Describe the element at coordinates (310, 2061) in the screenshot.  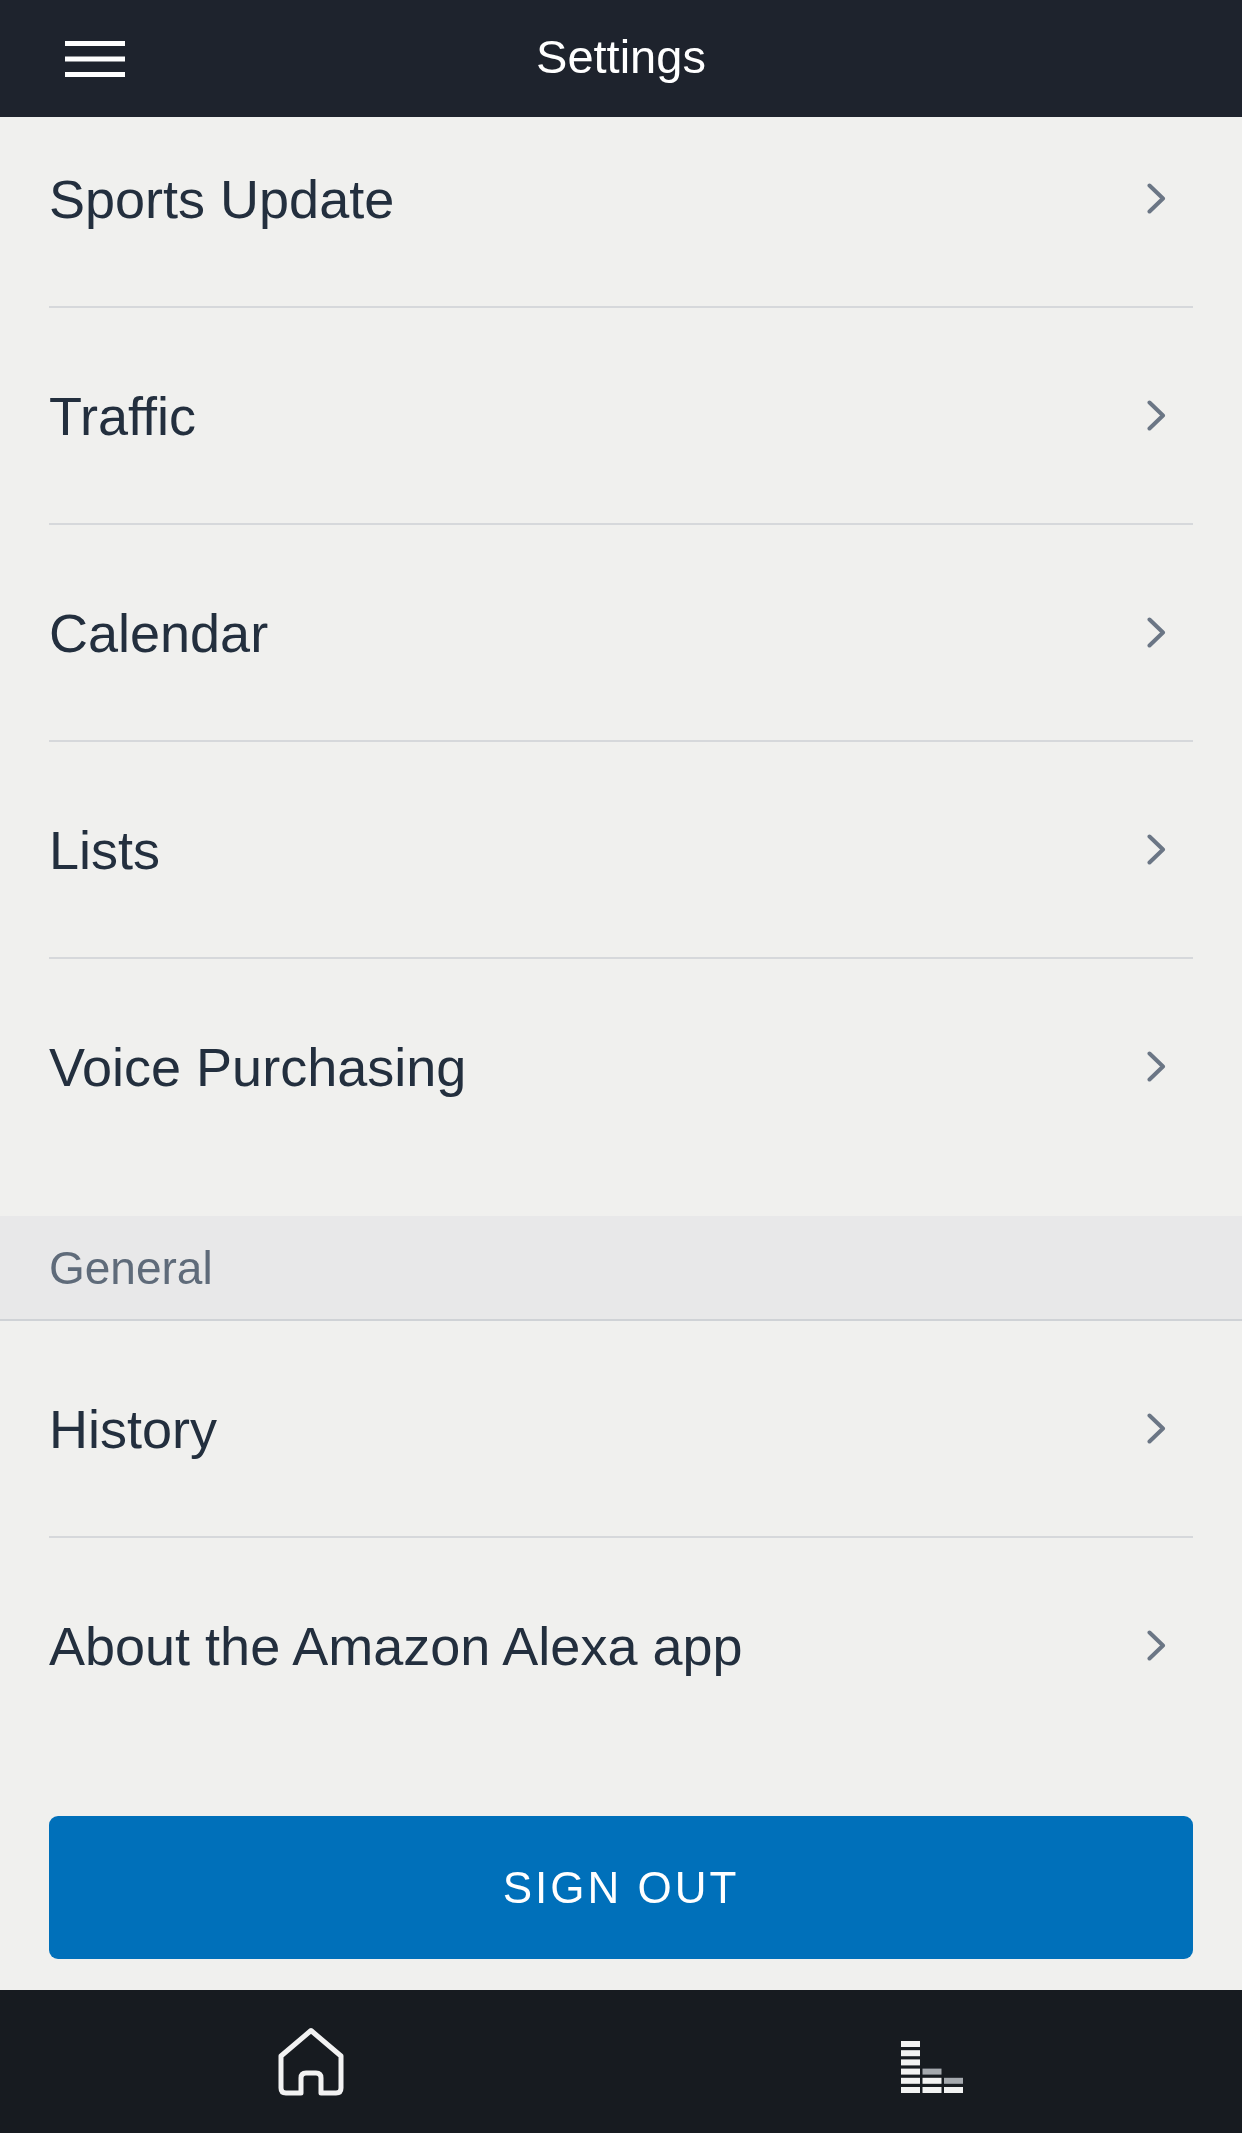
I see `home-icon` at that location.